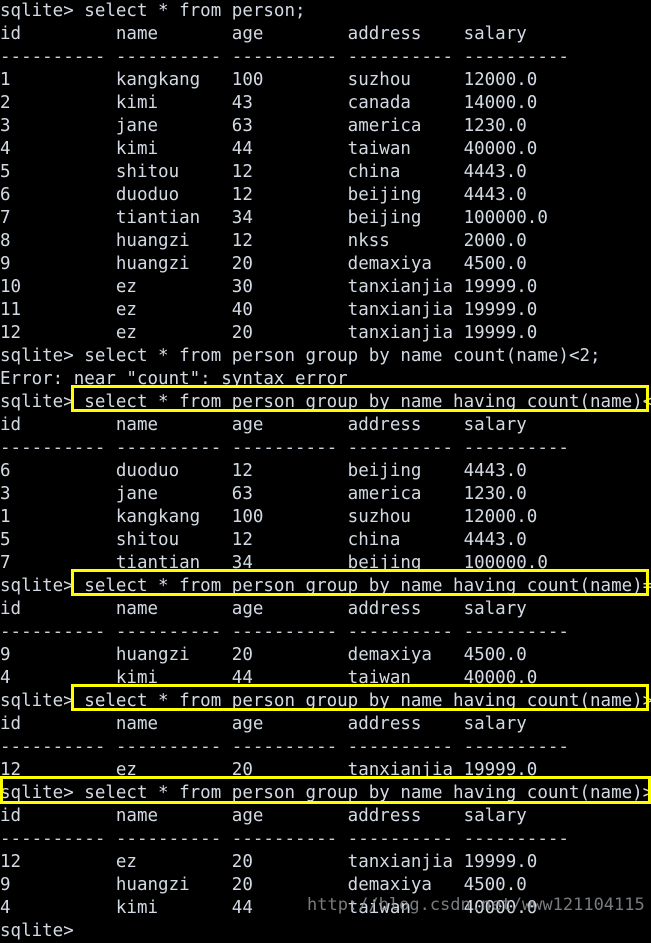 This screenshot has height=943, width=651. What do you see at coordinates (269, 103) in the screenshot?
I see `terminal-line-row: 2 kimi 43 canada 14000.0` at bounding box center [269, 103].